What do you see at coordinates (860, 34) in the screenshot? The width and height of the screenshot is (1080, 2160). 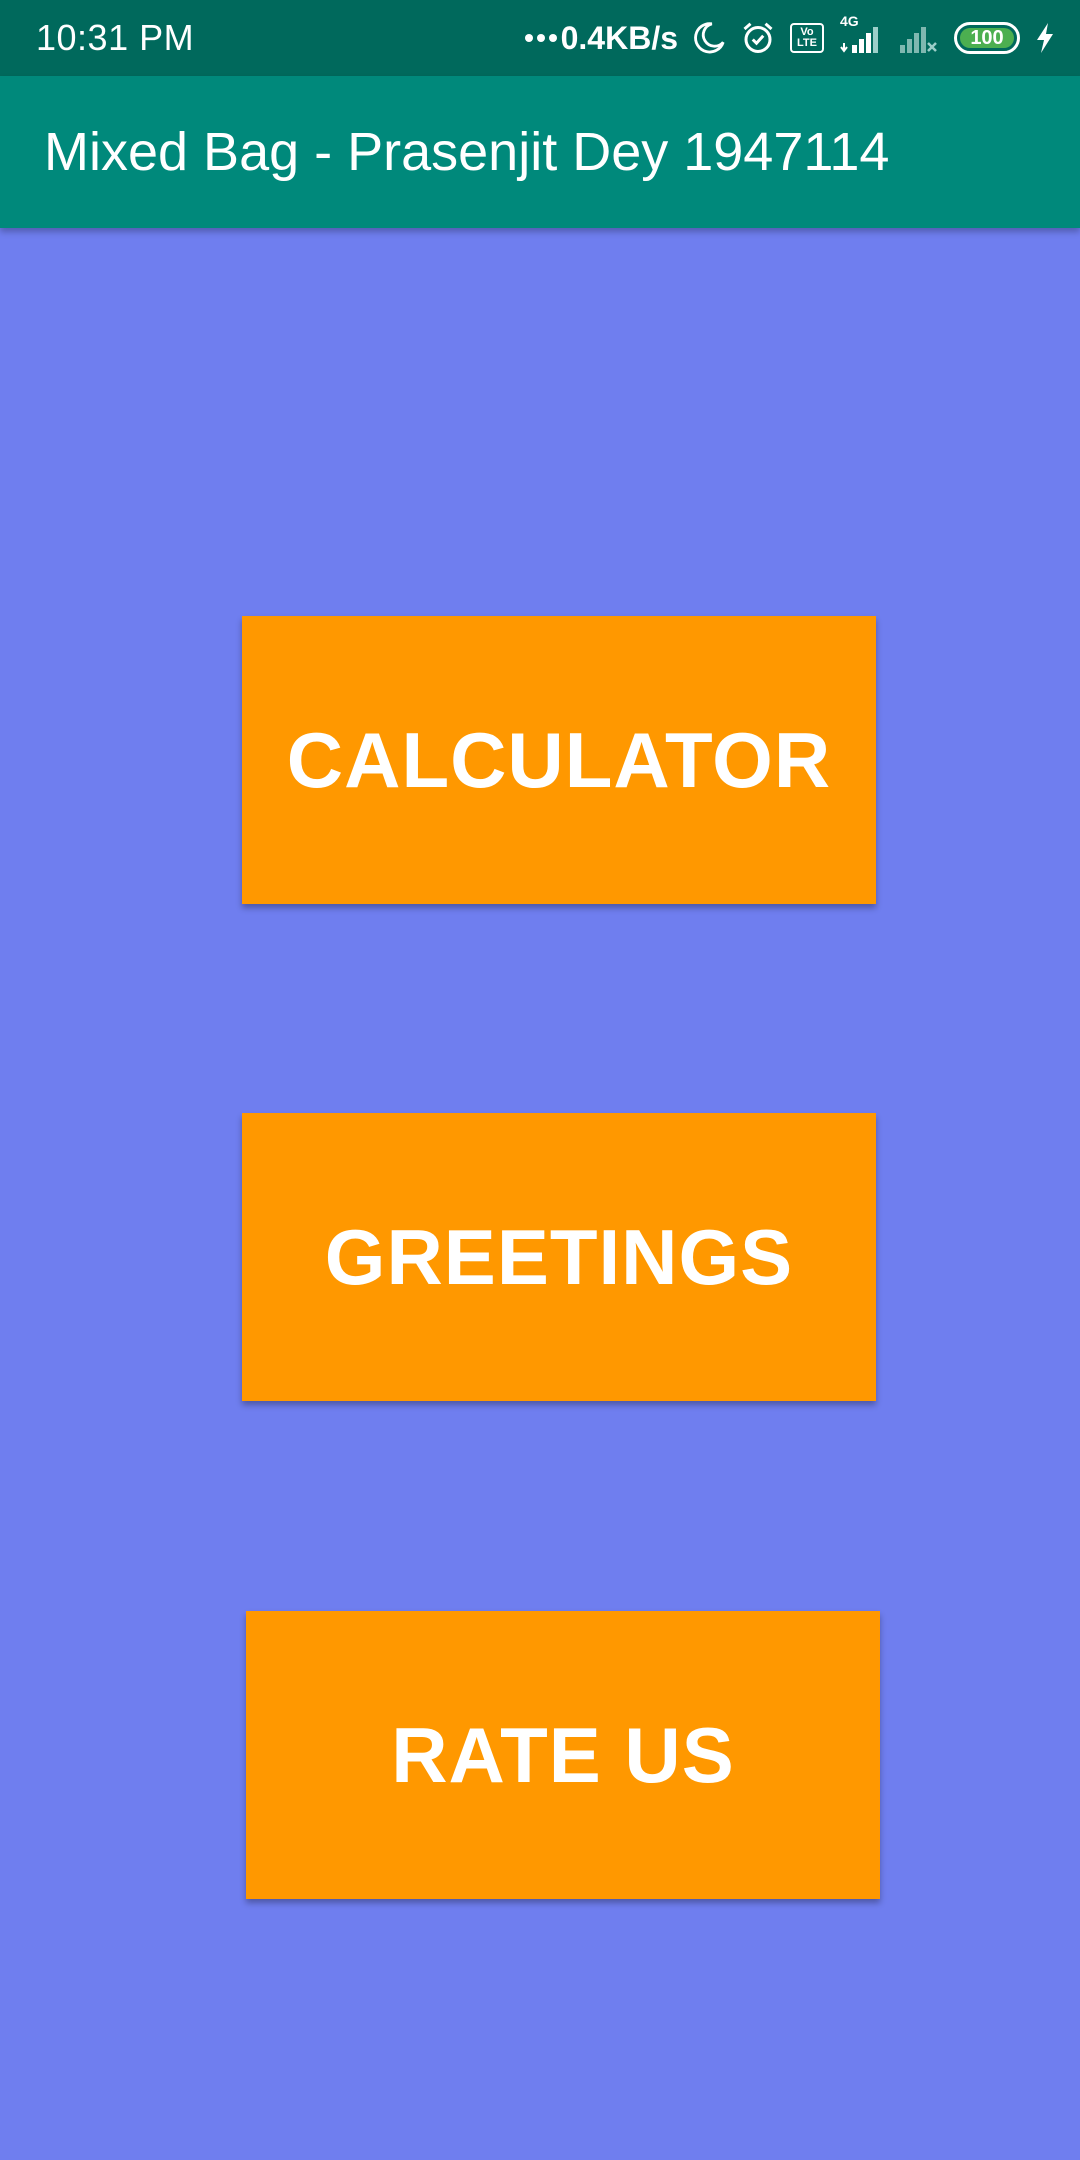 I see `signal-4g-icon: 4G` at bounding box center [860, 34].